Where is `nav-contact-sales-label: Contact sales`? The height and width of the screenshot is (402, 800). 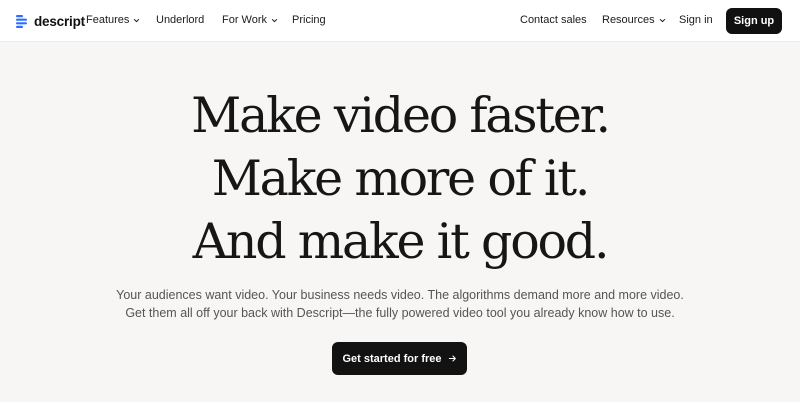
nav-contact-sales-label: Contact sales is located at coordinates (553, 20).